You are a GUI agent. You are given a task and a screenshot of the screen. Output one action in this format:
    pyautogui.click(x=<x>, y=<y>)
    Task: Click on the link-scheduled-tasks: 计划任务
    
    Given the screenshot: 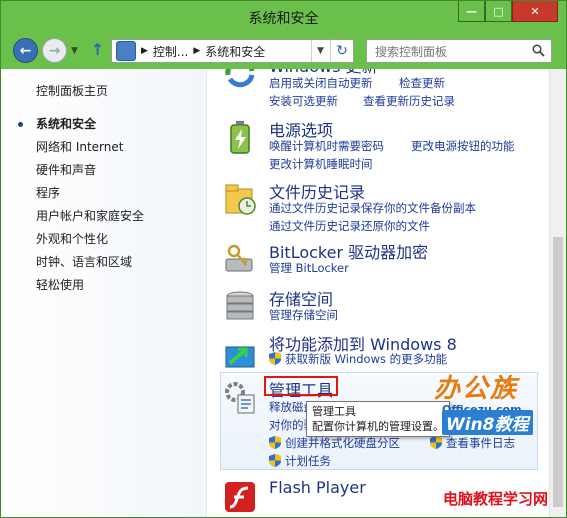 What is the action you would take?
    pyautogui.click(x=300, y=461)
    